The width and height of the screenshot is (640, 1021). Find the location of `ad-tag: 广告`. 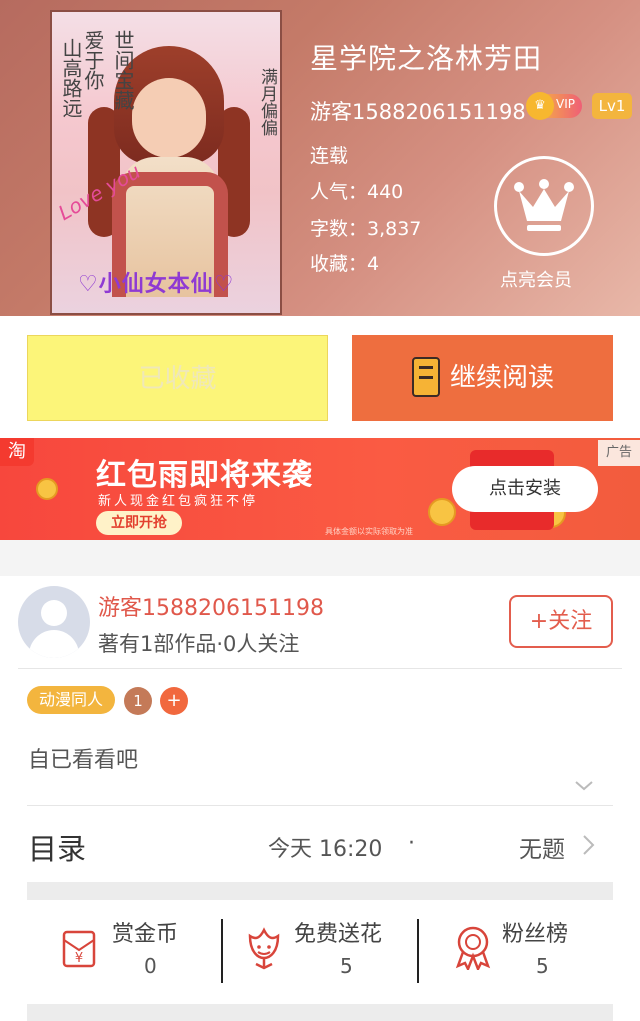

ad-tag: 广告 is located at coordinates (619, 453).